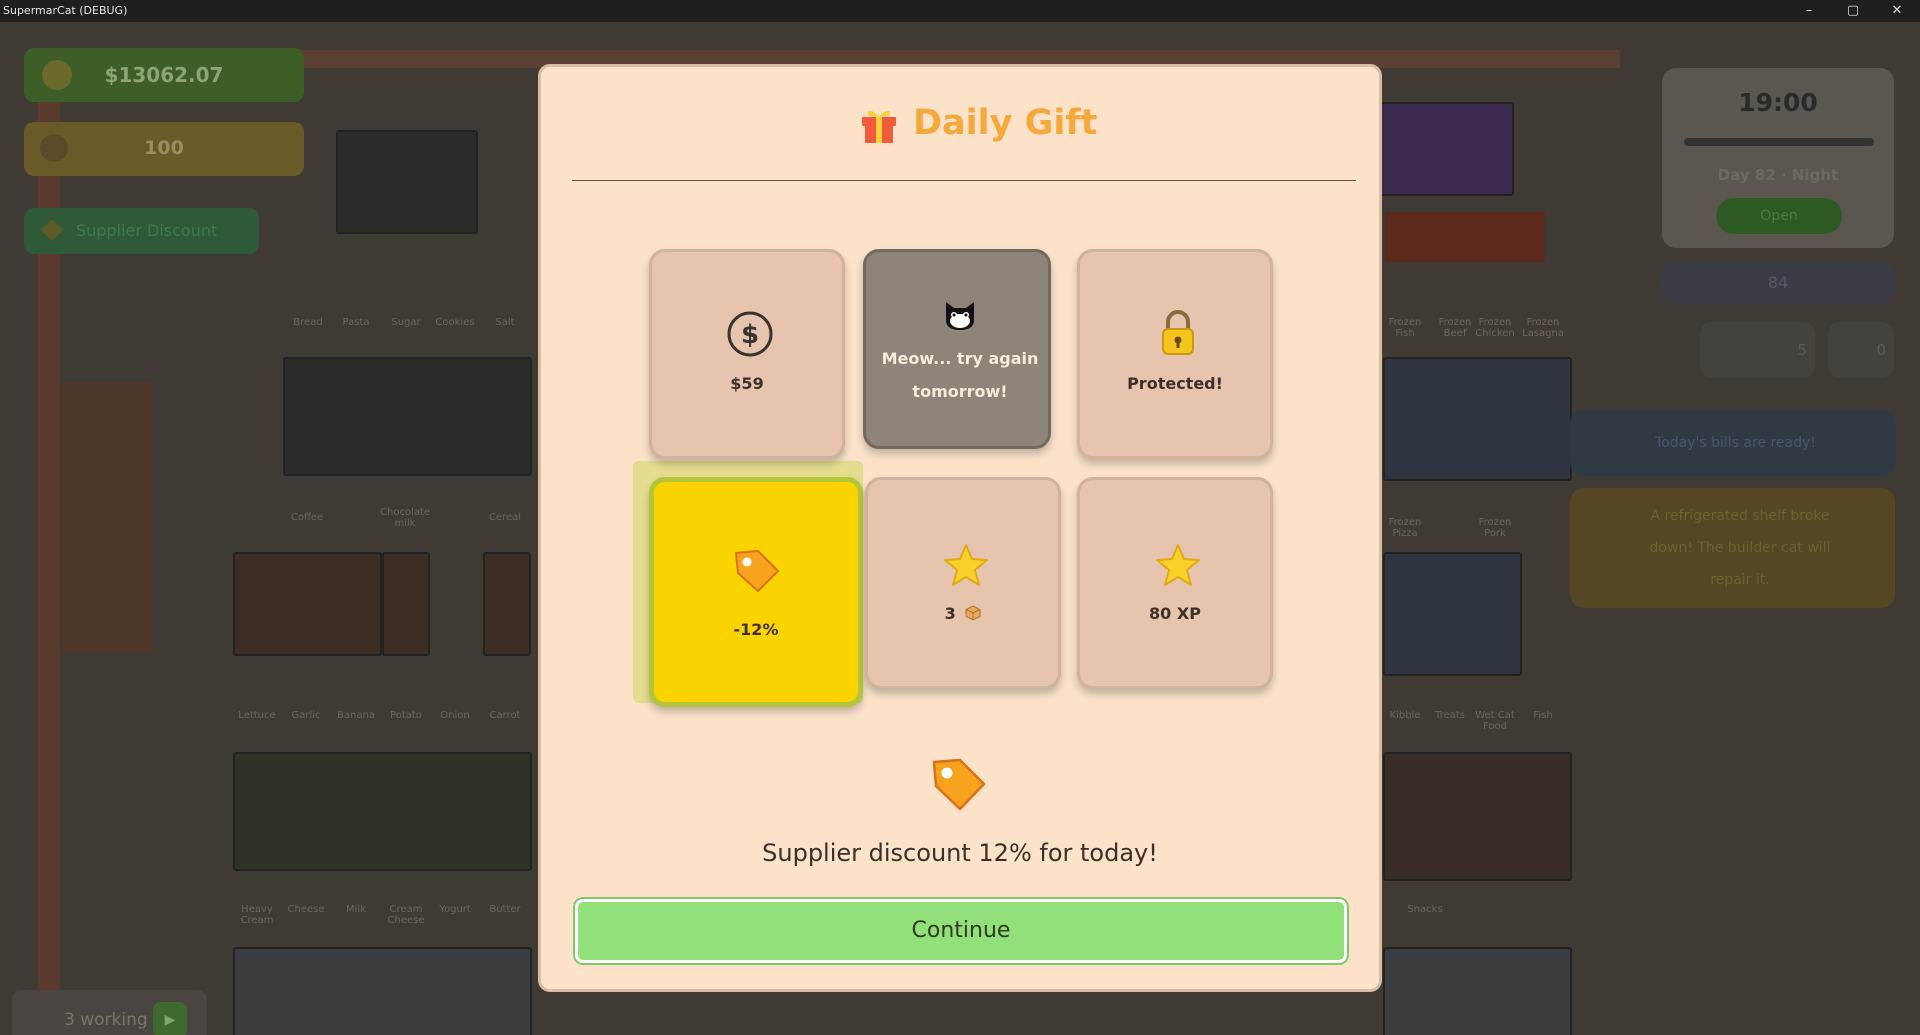 The image size is (1920, 1035). Describe the element at coordinates (455, 909) in the screenshot. I see `product-label: Yogurt` at that location.